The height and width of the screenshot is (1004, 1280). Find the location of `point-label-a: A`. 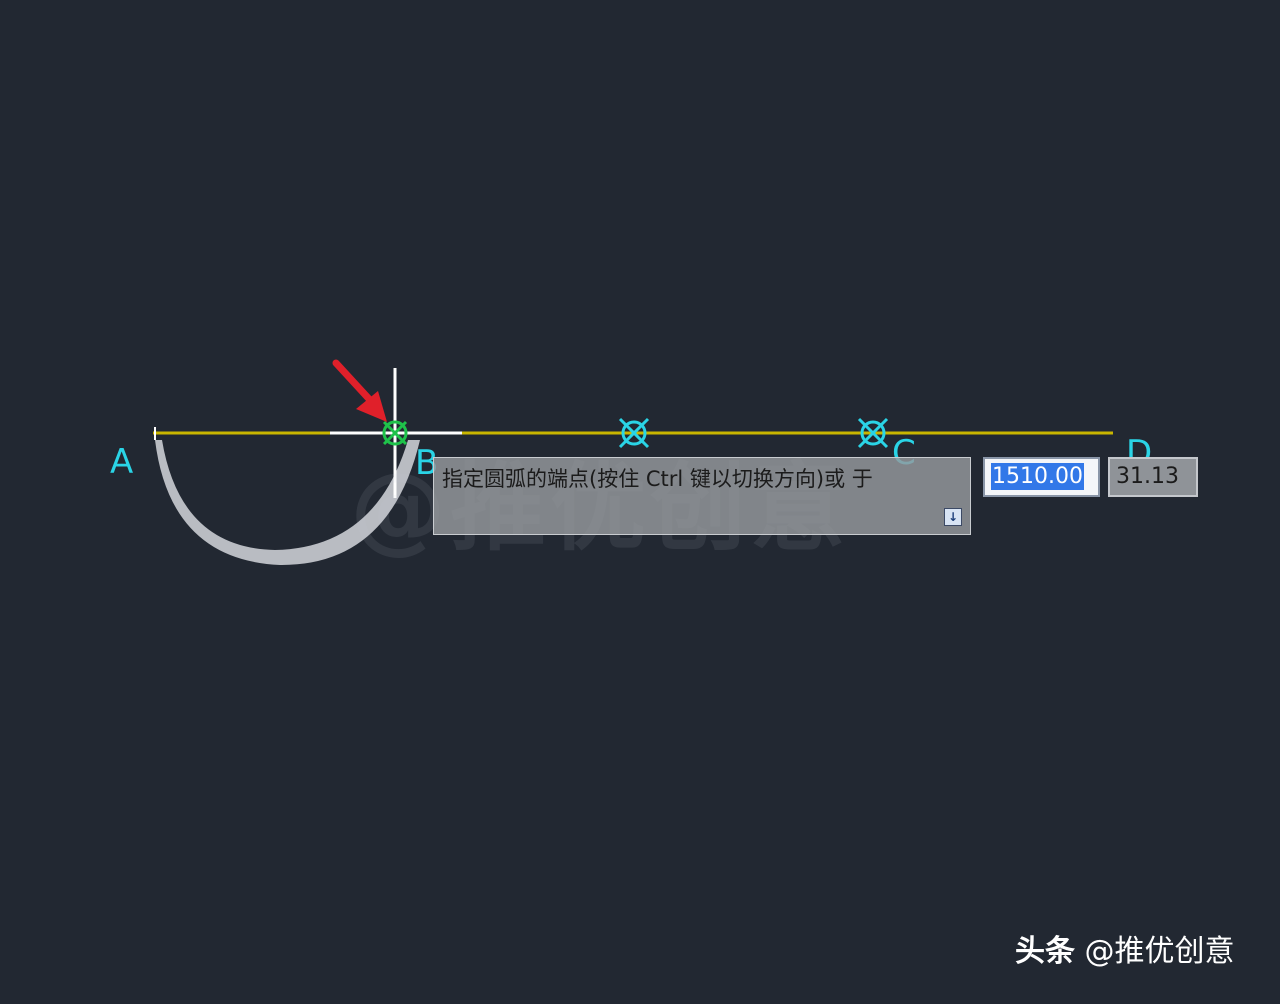

point-label-a: A is located at coordinates (122, 462).